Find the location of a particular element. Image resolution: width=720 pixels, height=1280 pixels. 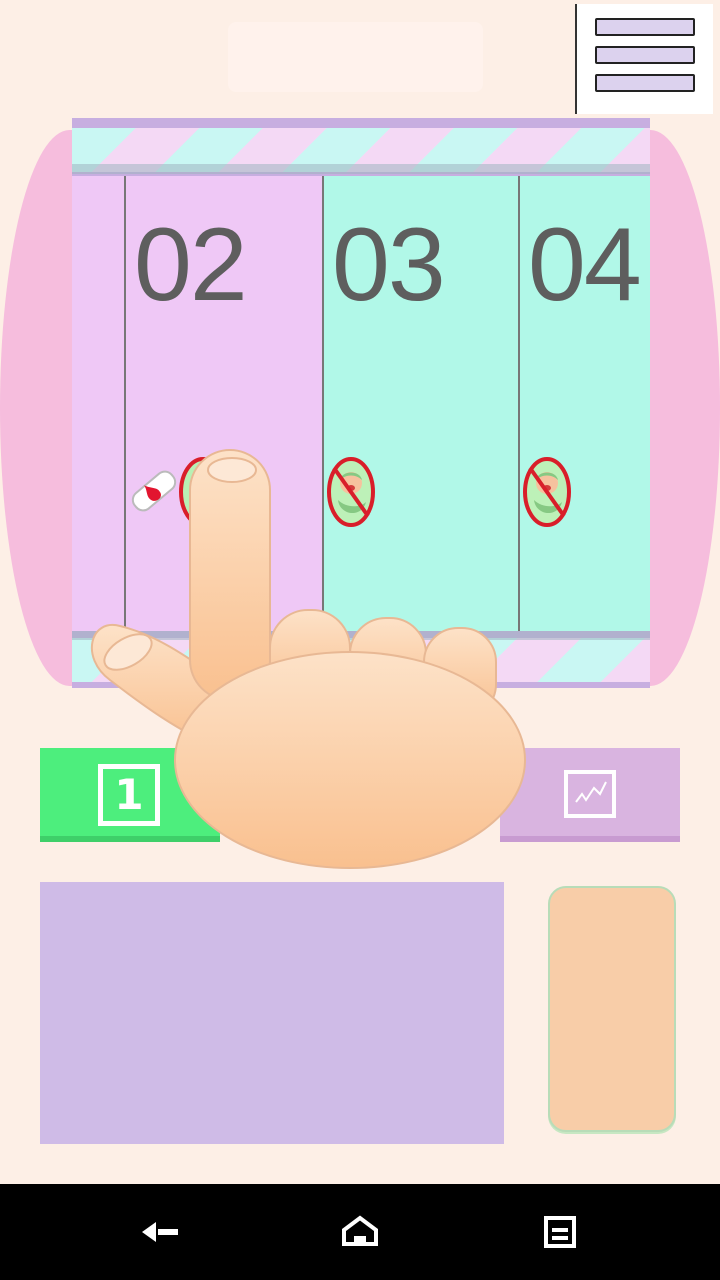

back-icon is located at coordinates (160, 1232).